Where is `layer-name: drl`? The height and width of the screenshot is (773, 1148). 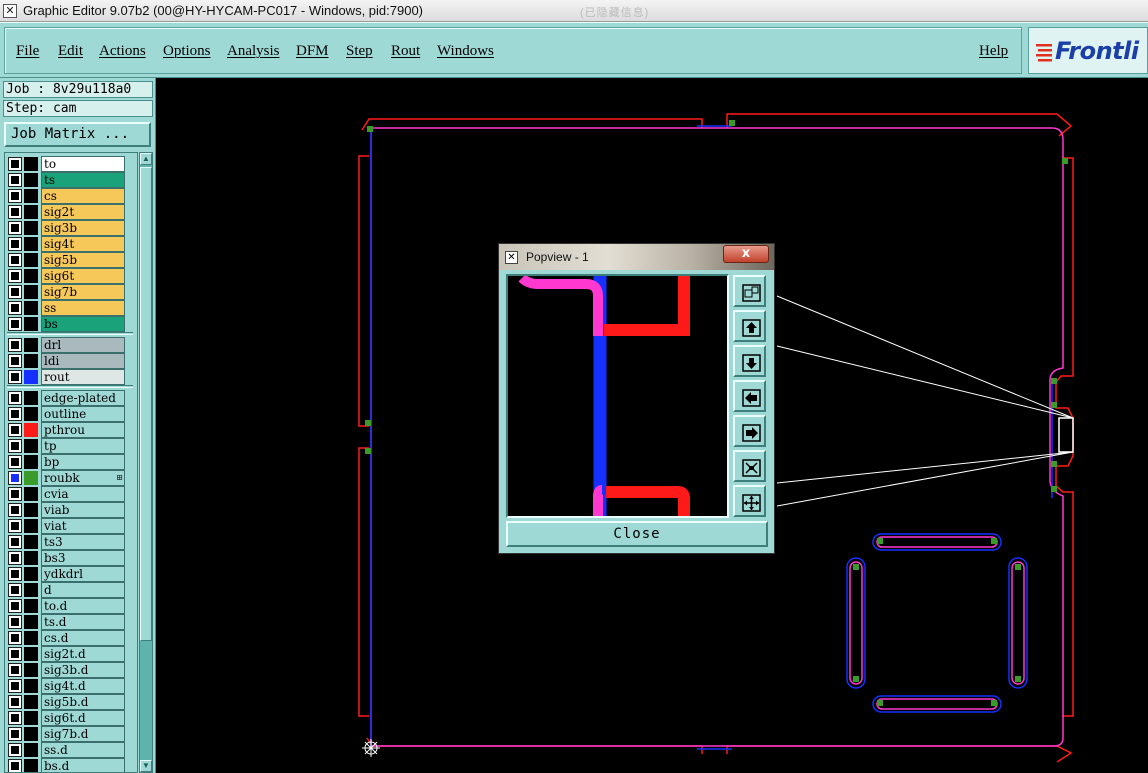 layer-name: drl is located at coordinates (83, 345).